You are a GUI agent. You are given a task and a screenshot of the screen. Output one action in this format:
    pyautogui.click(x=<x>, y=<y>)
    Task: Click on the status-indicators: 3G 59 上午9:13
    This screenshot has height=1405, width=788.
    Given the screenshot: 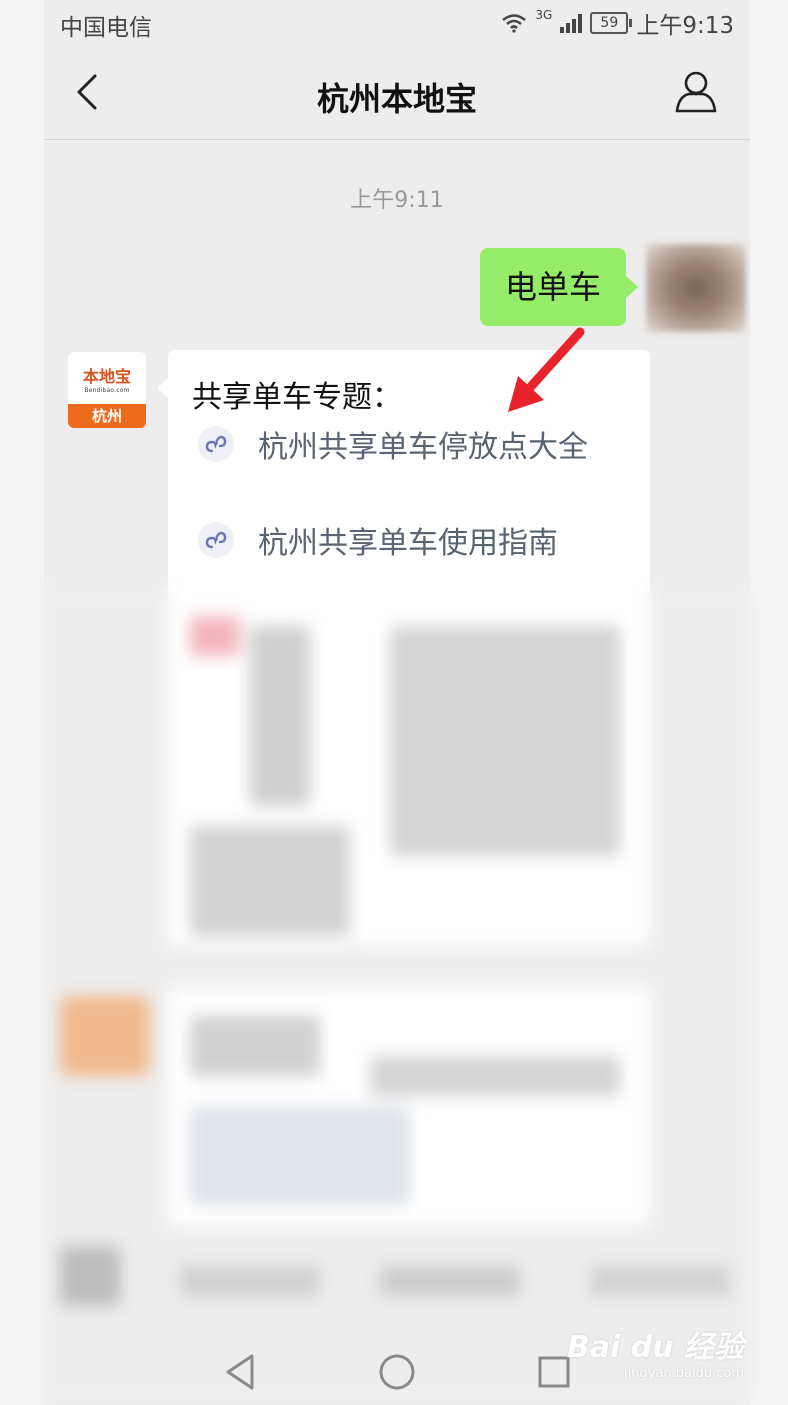 What is the action you would take?
    pyautogui.click(x=617, y=23)
    